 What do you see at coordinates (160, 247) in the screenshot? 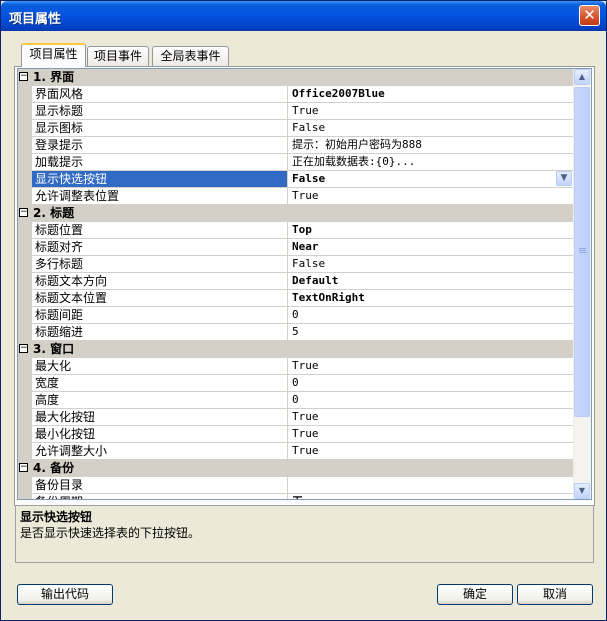
I see `property-name: 标题对齐` at bounding box center [160, 247].